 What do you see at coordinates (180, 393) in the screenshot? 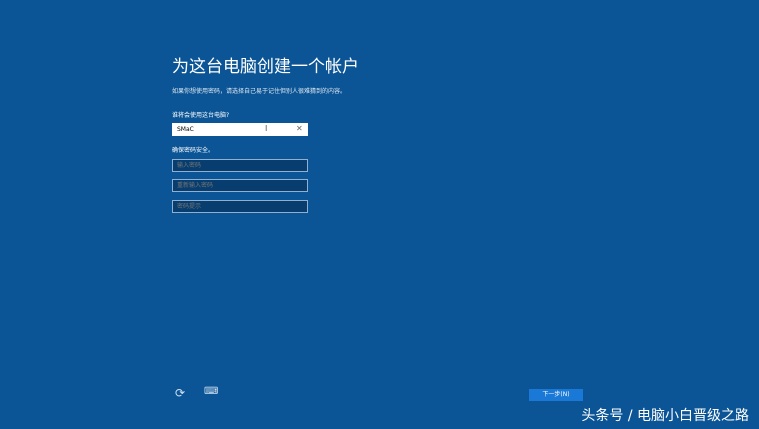
I see `accessibility-icon: ⟳` at bounding box center [180, 393].